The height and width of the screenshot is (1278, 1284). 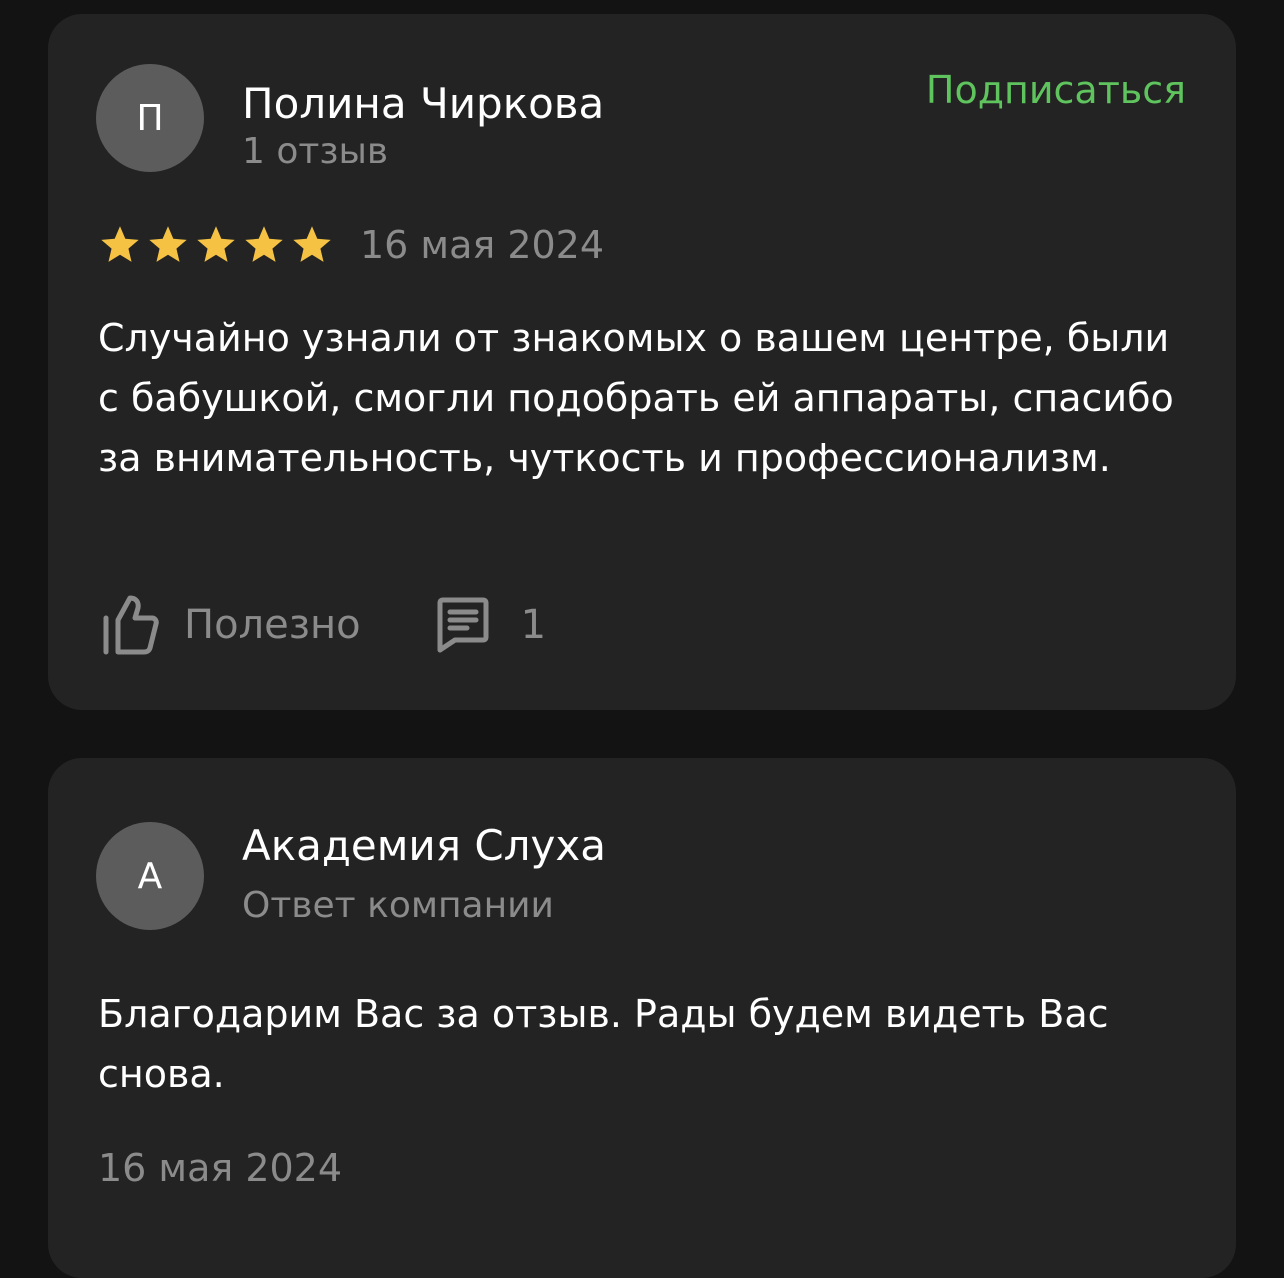 I want to click on author-review-count: 1 отзыв, so click(x=315, y=151).